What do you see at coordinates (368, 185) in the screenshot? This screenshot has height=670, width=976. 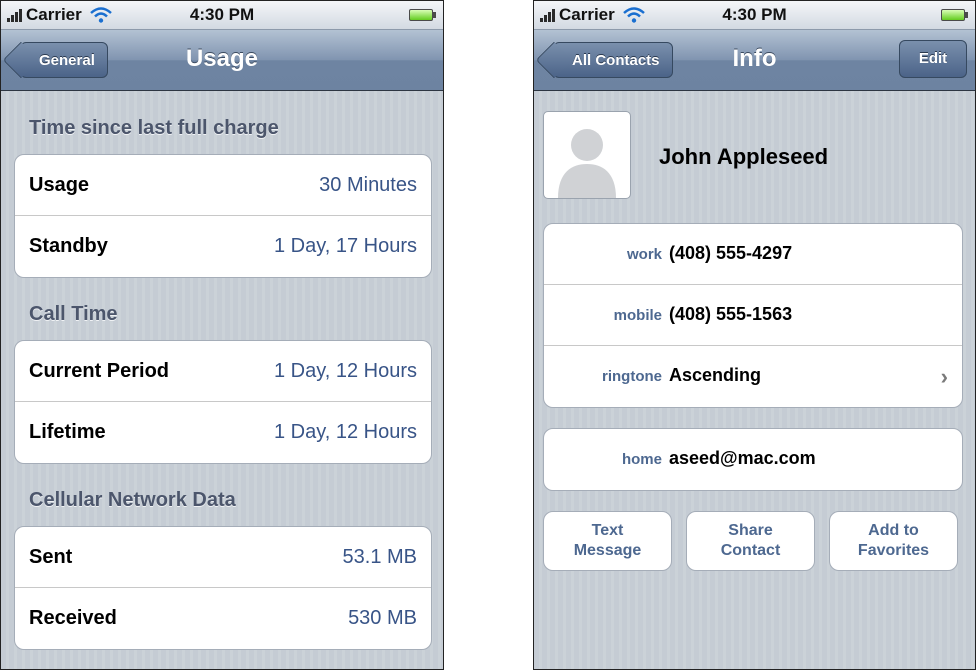 I see `row-value: 30 Minutes` at bounding box center [368, 185].